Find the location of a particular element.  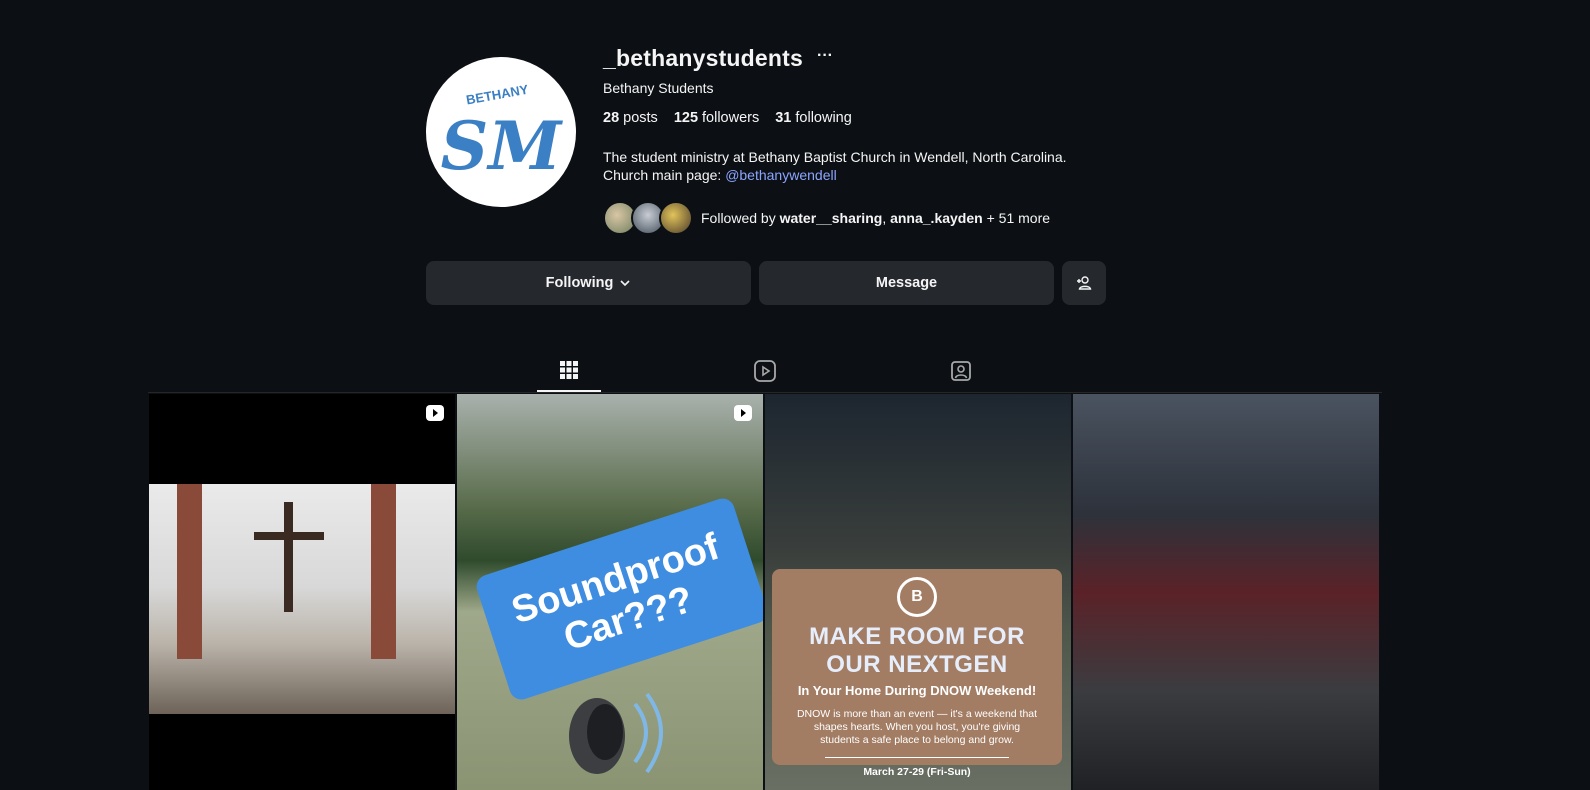

username-row: _bethanystudents ··· is located at coordinates (718, 58).